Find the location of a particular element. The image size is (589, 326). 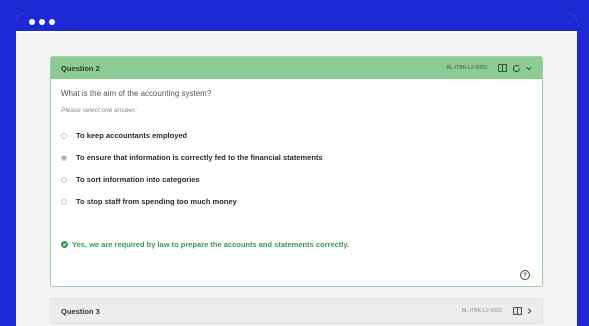

refresh-icon is located at coordinates (516, 68).